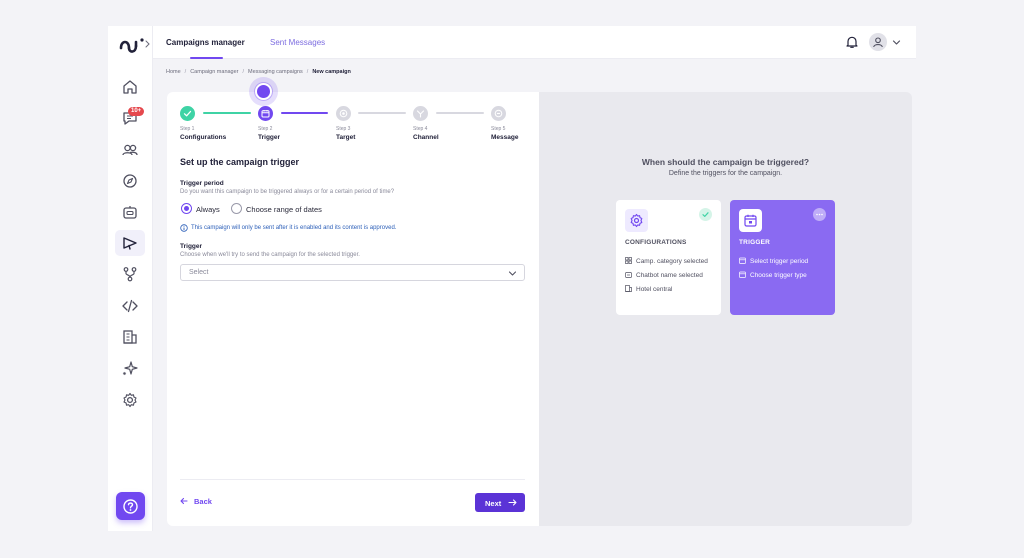 This screenshot has height=558, width=1024. Describe the element at coordinates (755, 242) in the screenshot. I see `trigger-card-title: TRIGGER` at that location.